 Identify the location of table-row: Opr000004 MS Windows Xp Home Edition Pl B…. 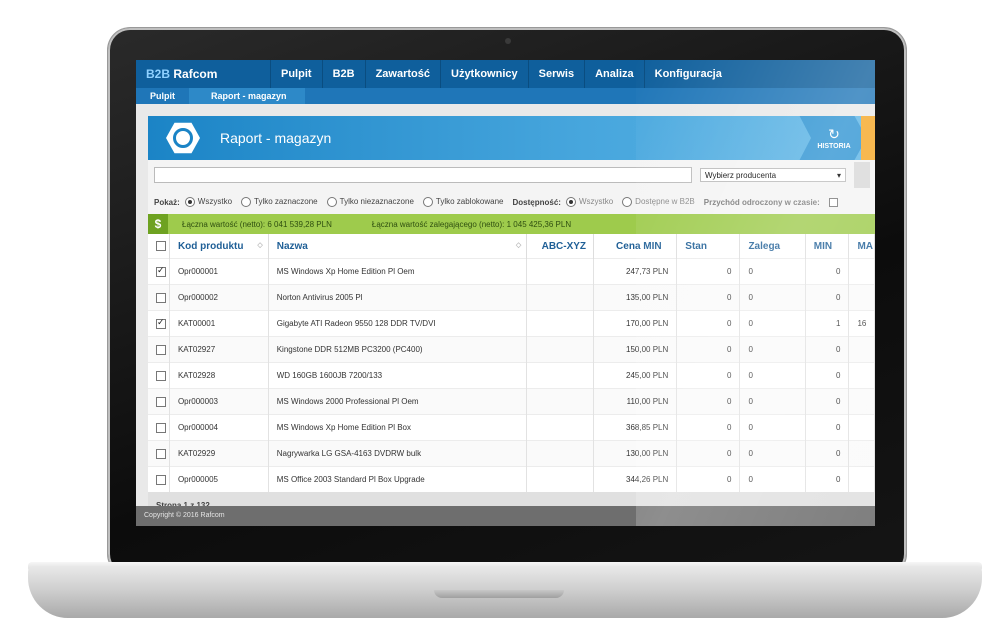
(511, 427).